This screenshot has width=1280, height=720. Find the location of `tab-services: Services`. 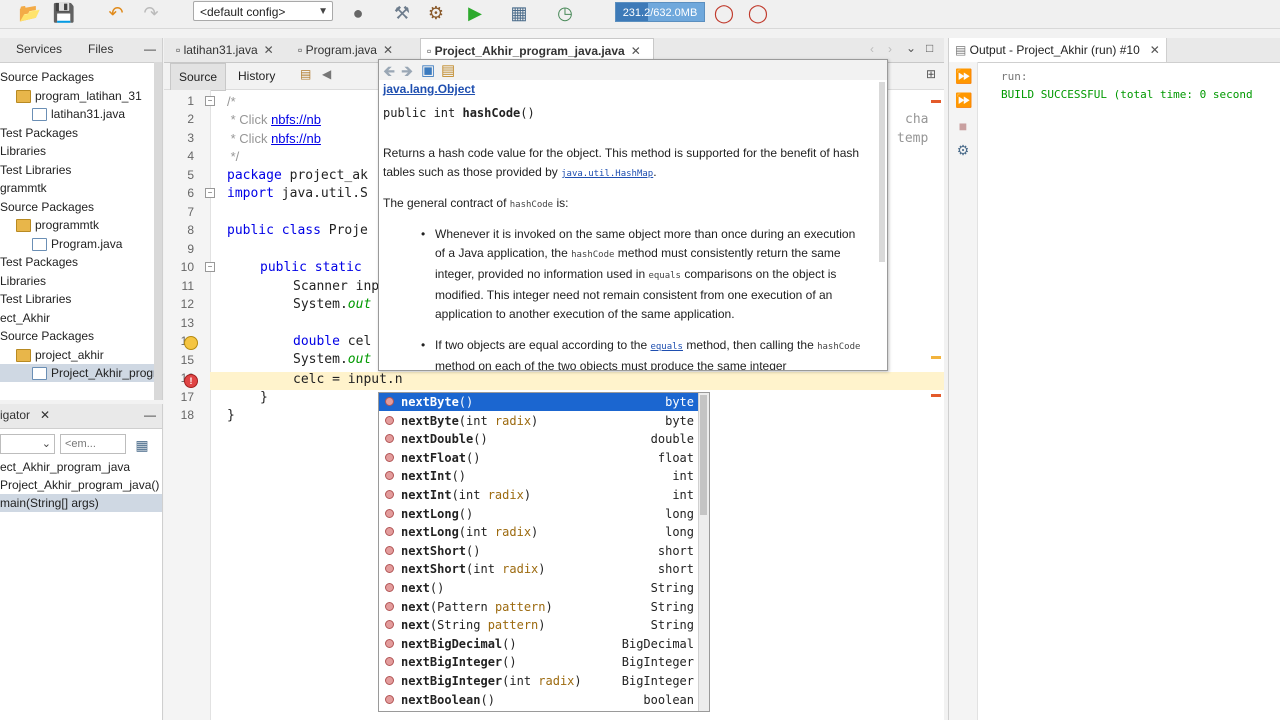

tab-services: Services is located at coordinates (39, 49).